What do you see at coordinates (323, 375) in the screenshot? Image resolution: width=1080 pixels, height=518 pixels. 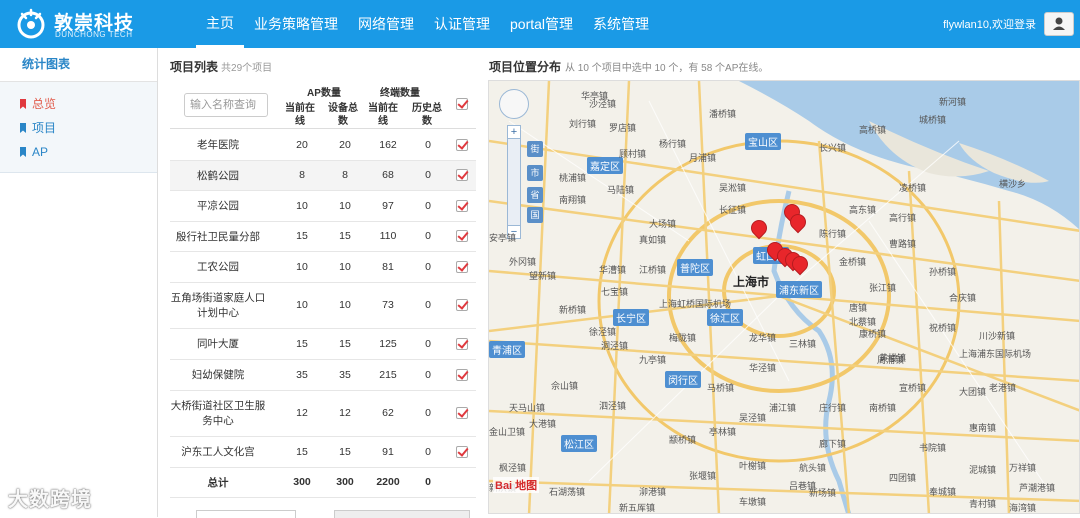 I see `table-row: 妇幼保健院 35 35 215 0` at bounding box center [323, 375].